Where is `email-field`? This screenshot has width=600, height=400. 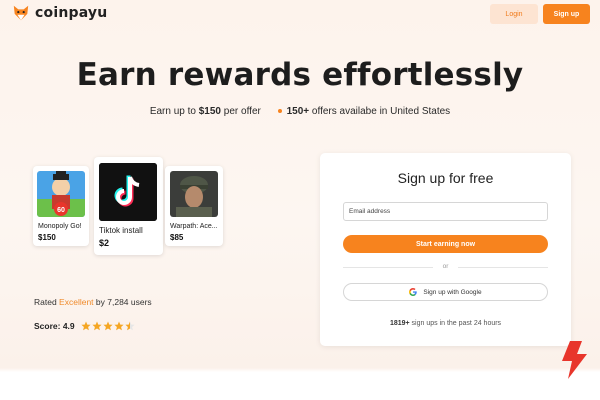 email-field is located at coordinates (445, 211).